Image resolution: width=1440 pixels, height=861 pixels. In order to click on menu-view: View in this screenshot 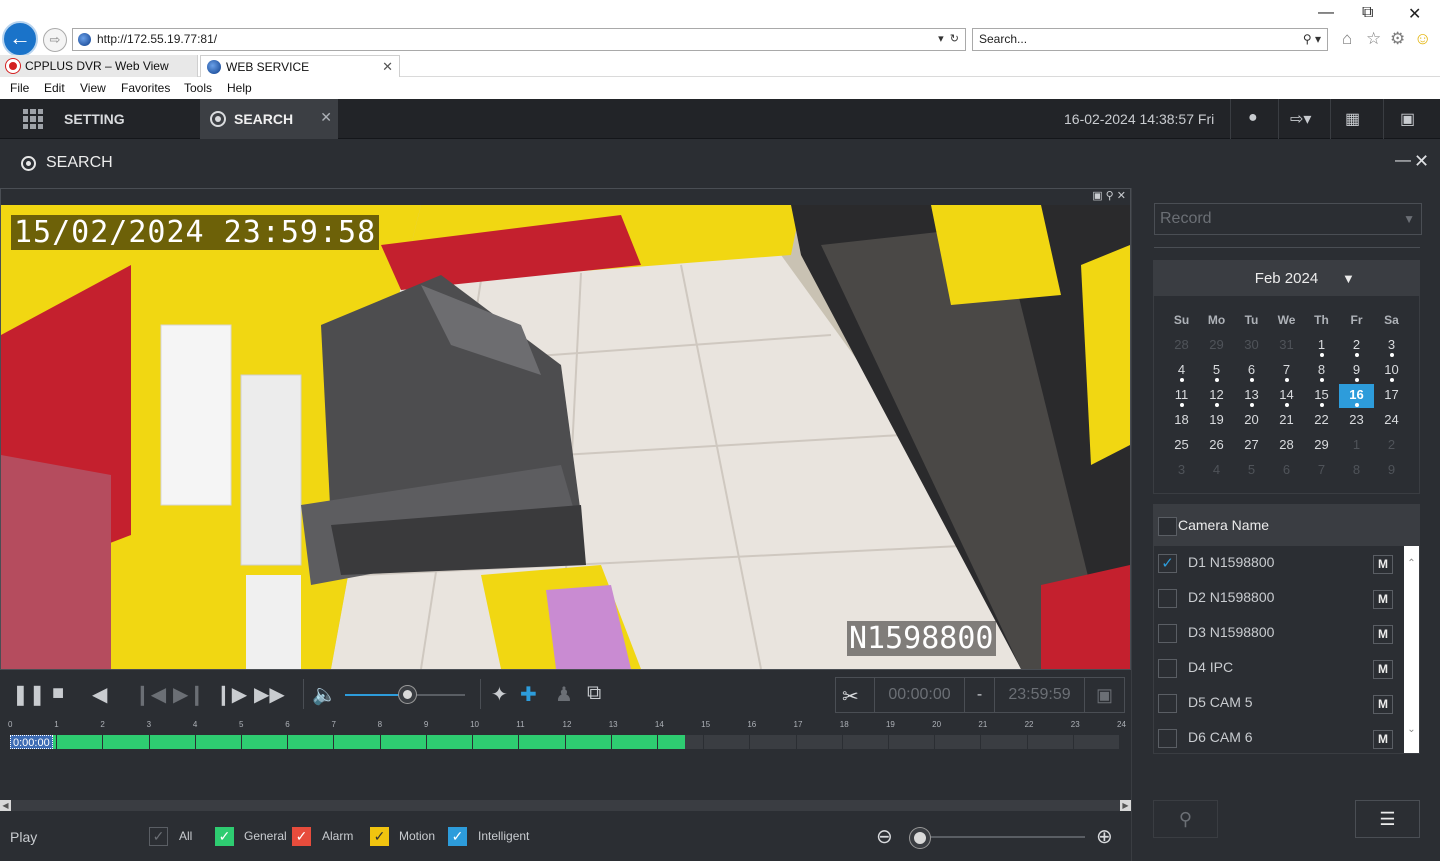, I will do `click(93, 88)`.